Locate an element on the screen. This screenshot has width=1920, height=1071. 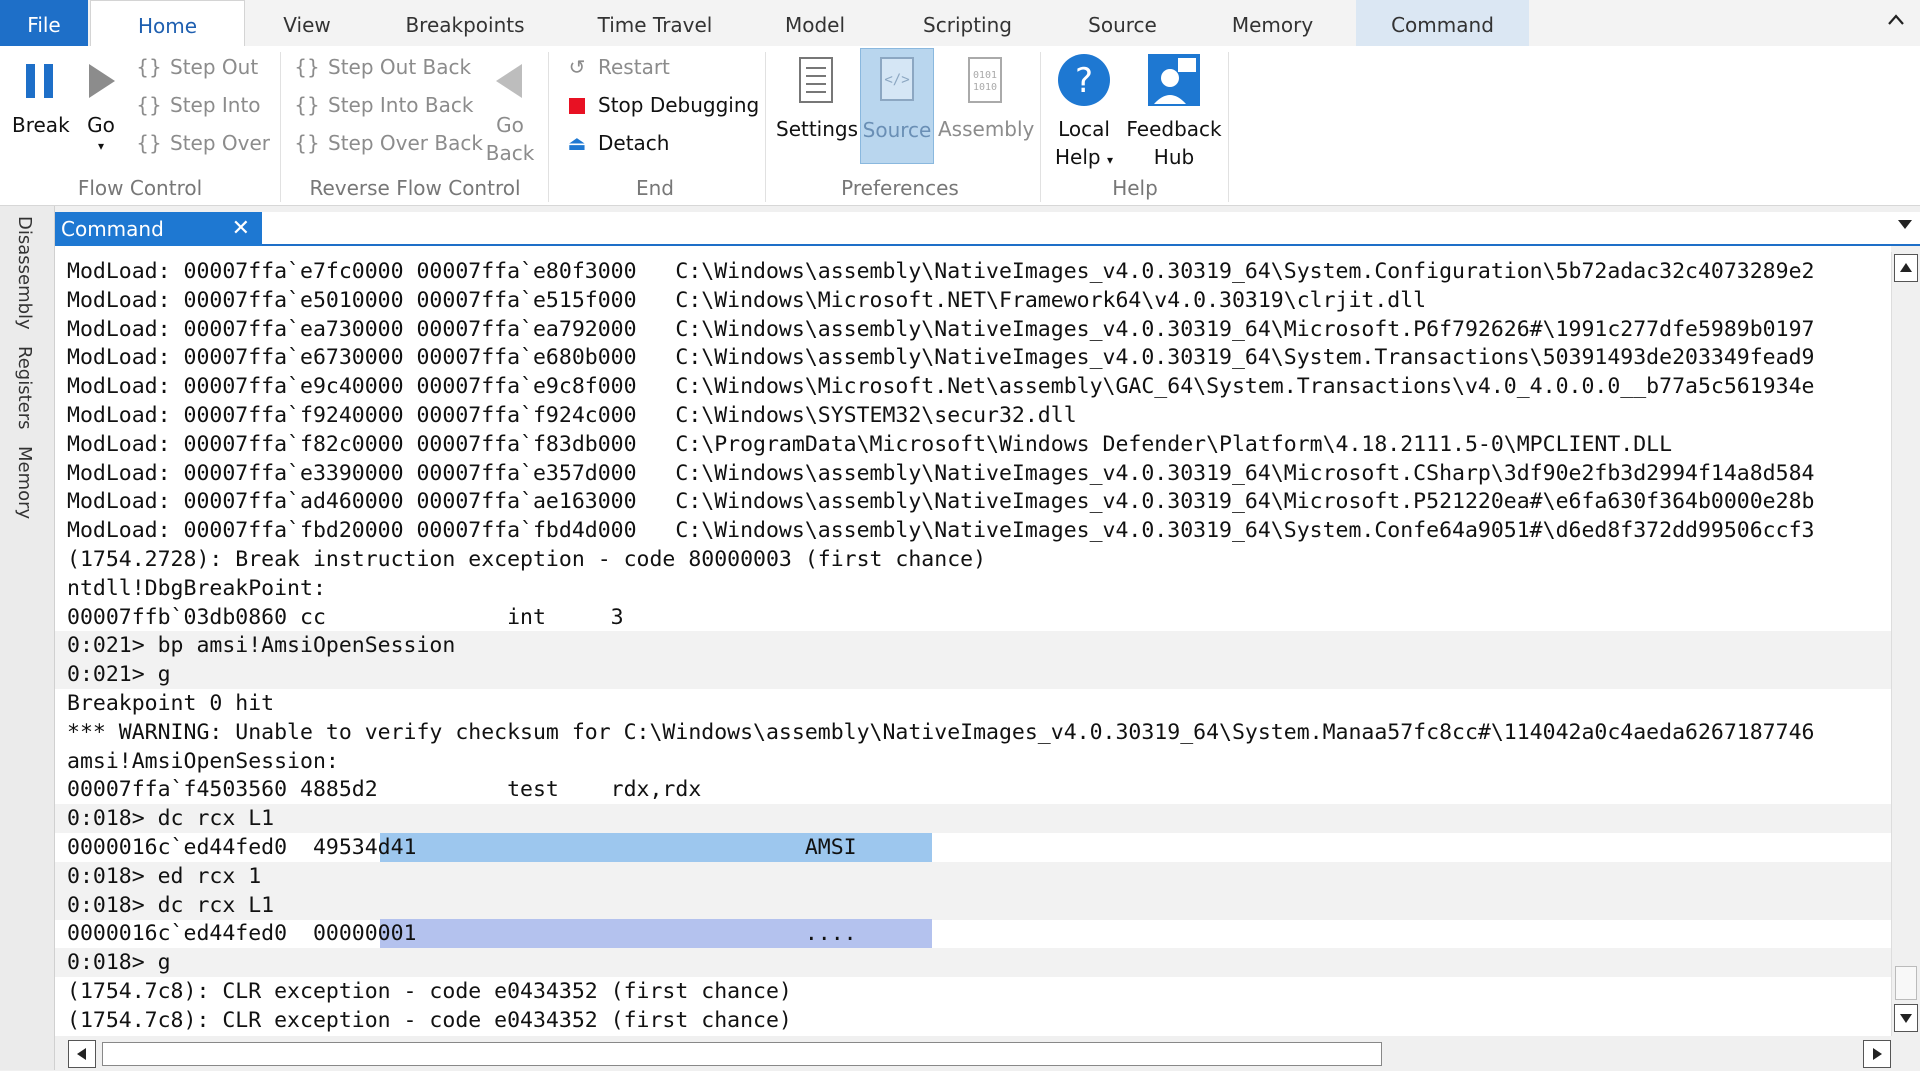
tab-view: View is located at coordinates (307, 23).